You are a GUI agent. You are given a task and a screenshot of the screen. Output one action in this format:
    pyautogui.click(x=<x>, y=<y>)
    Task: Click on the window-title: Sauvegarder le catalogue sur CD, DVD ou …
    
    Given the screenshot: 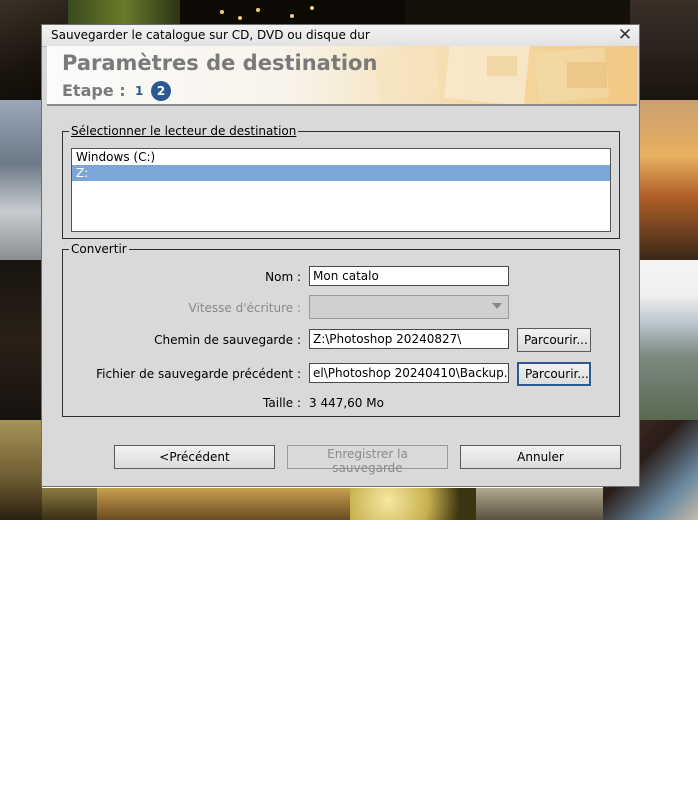 What is the action you would take?
    pyautogui.click(x=210, y=35)
    